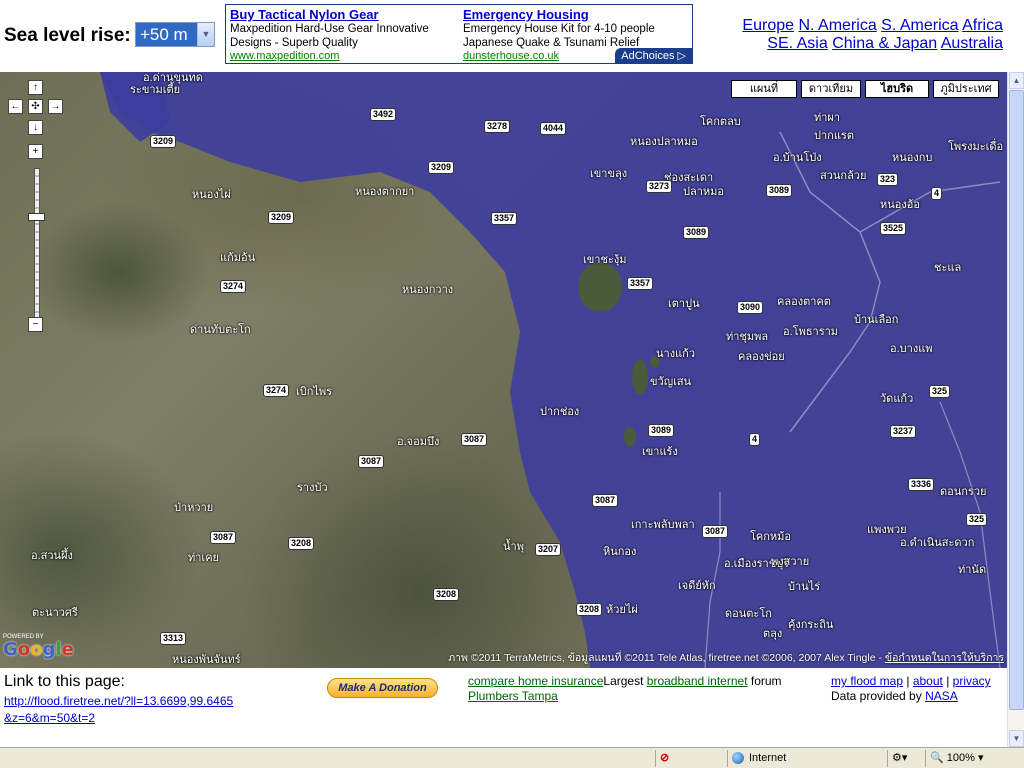  Describe the element at coordinates (35, 87) in the screenshot. I see `pan-up-icon: ↑` at that location.